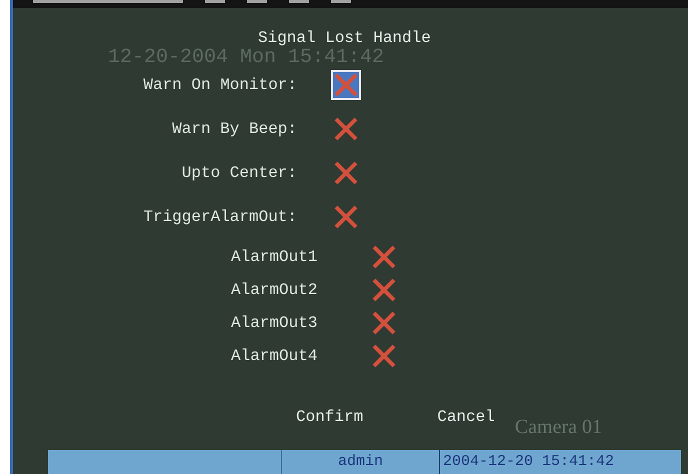 The image size is (688, 474). I want to click on user-name: admin, so click(361, 462).